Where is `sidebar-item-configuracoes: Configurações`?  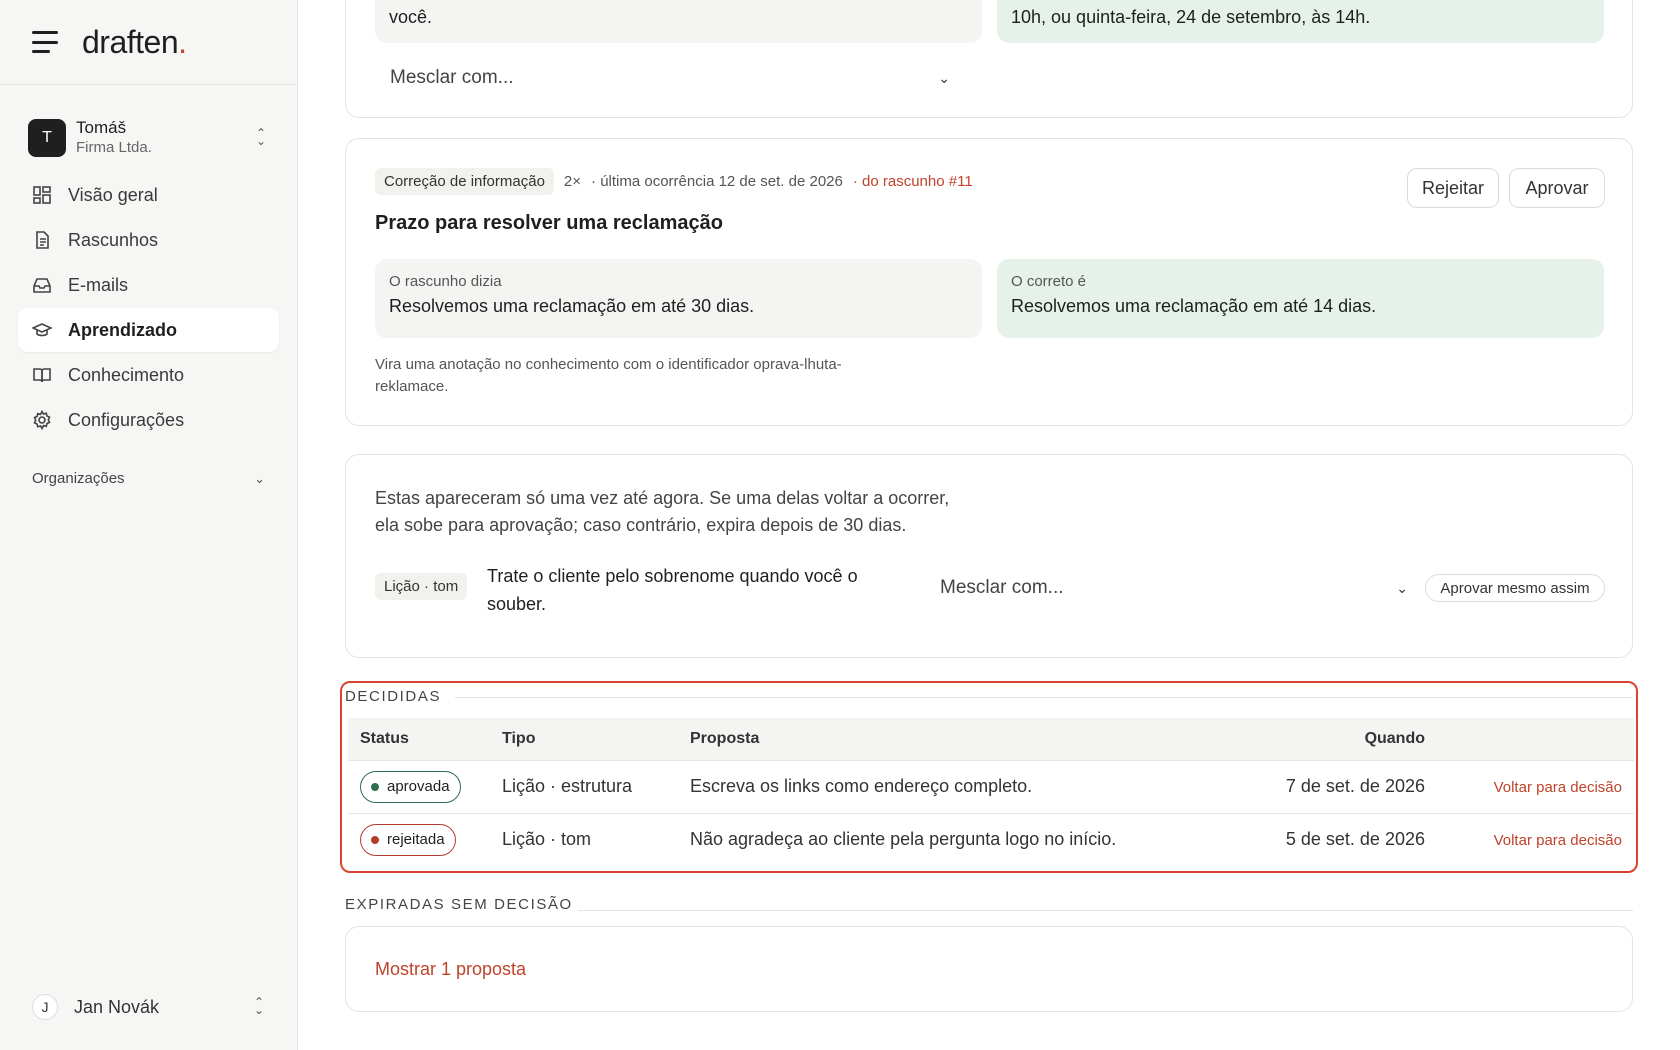 sidebar-item-configuracoes: Configurações is located at coordinates (148, 420).